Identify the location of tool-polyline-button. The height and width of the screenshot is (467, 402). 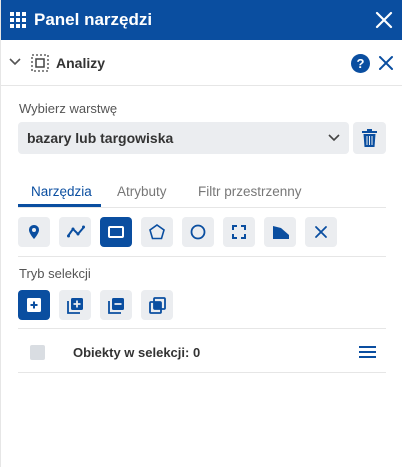
(75, 232).